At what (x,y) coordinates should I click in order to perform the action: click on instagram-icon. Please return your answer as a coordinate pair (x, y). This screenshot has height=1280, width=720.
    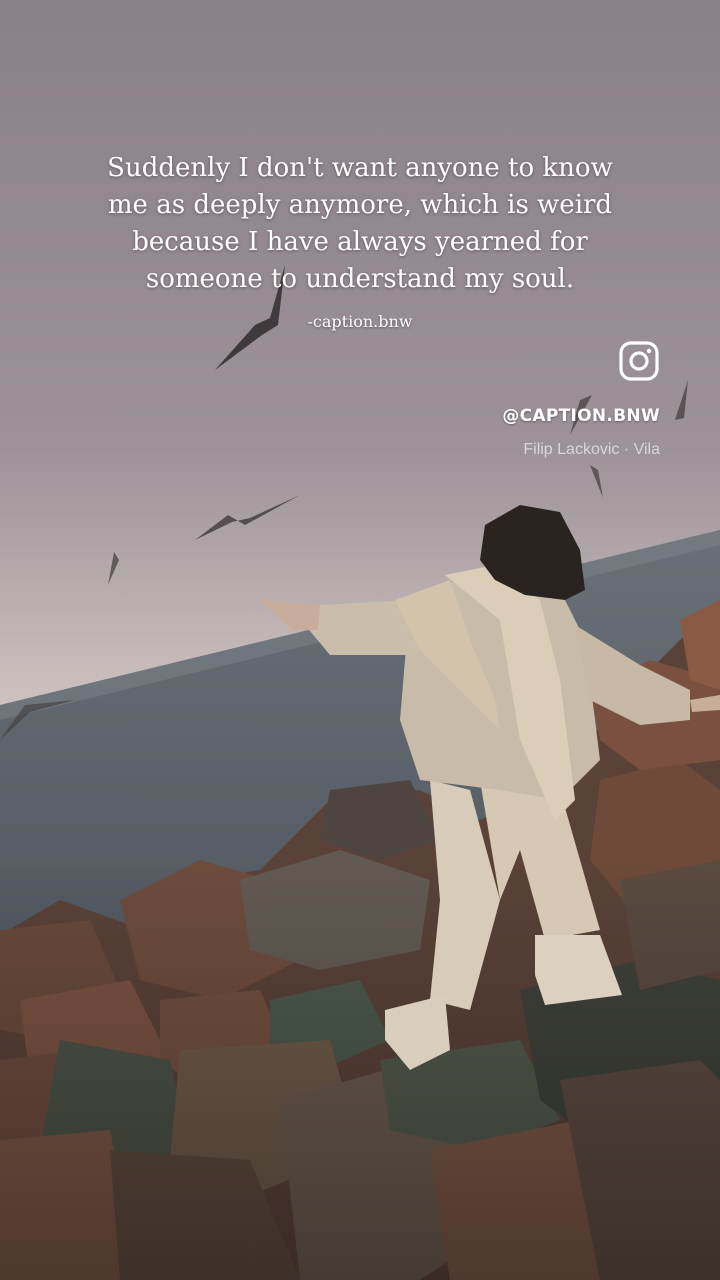
    Looking at the image, I should click on (639, 361).